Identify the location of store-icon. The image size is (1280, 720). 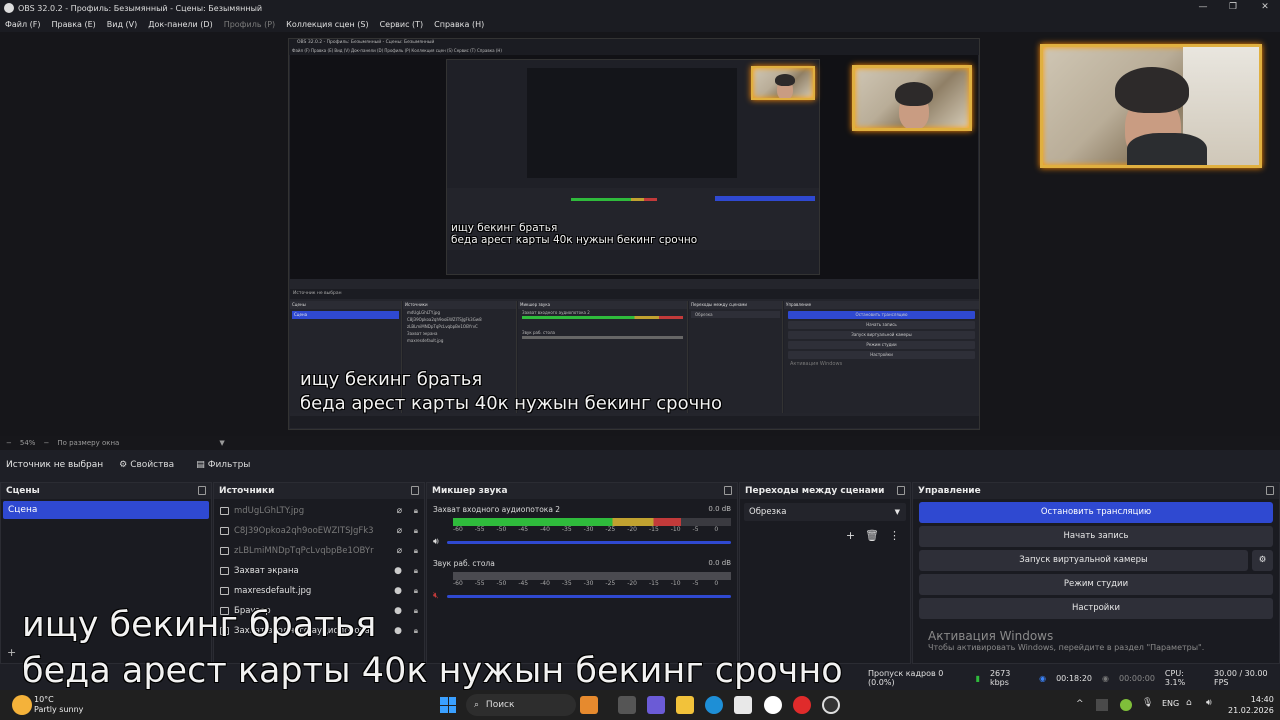
(743, 705).